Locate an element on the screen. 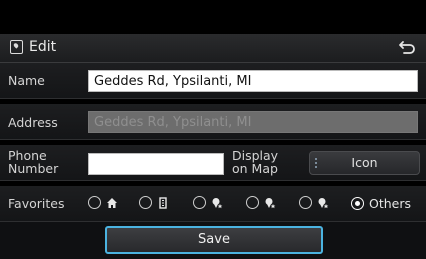 This screenshot has width=426, height=259. address-label: Address is located at coordinates (33, 122).